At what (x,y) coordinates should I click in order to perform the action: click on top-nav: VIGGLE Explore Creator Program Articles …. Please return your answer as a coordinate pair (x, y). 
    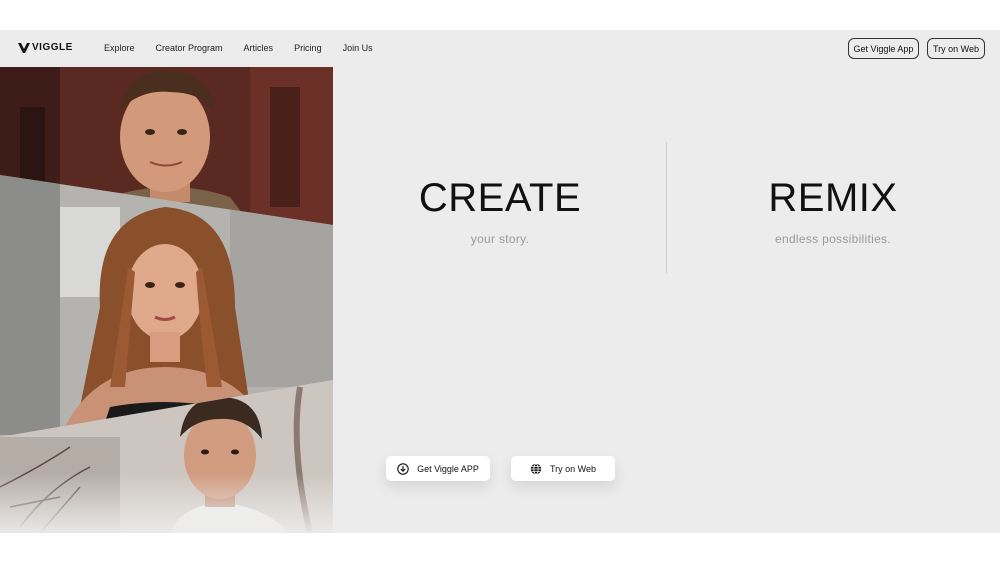
    Looking at the image, I should click on (500, 48).